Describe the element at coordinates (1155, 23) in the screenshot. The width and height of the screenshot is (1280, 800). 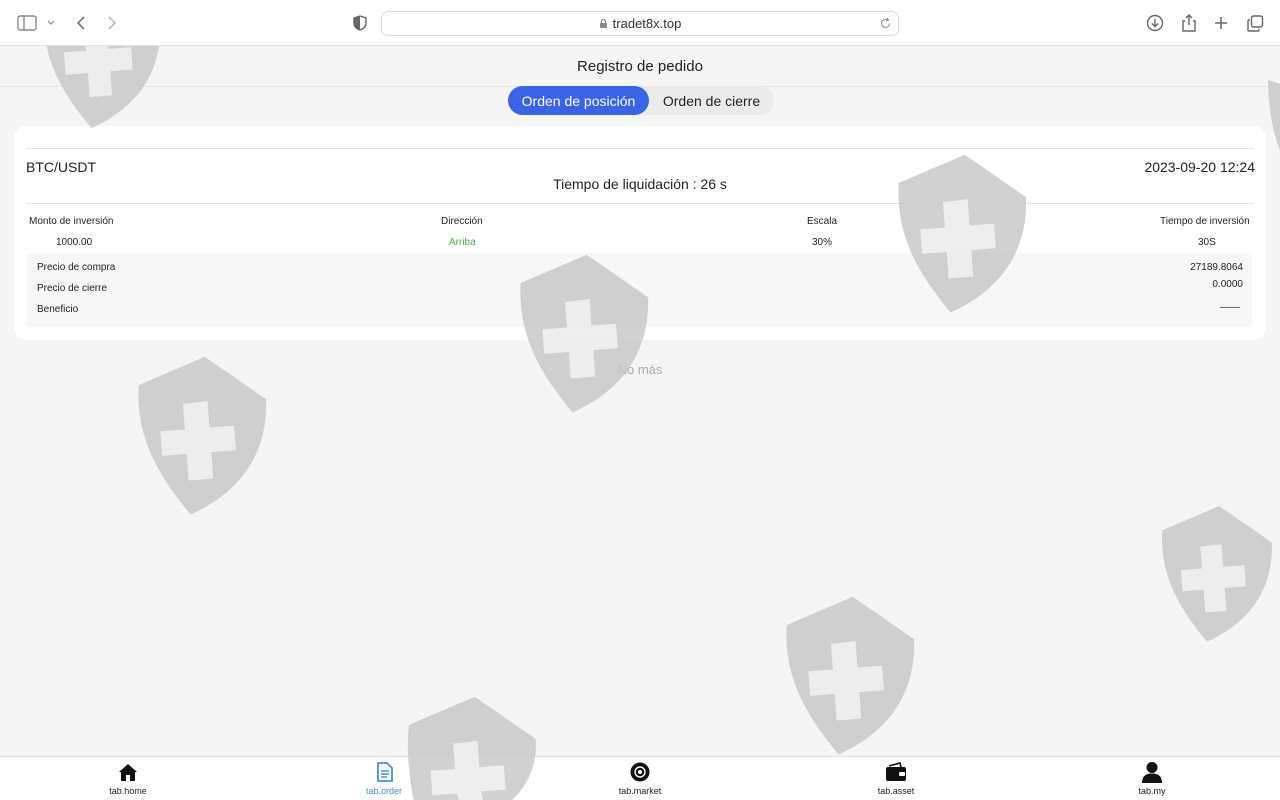
I see `download-icon` at that location.